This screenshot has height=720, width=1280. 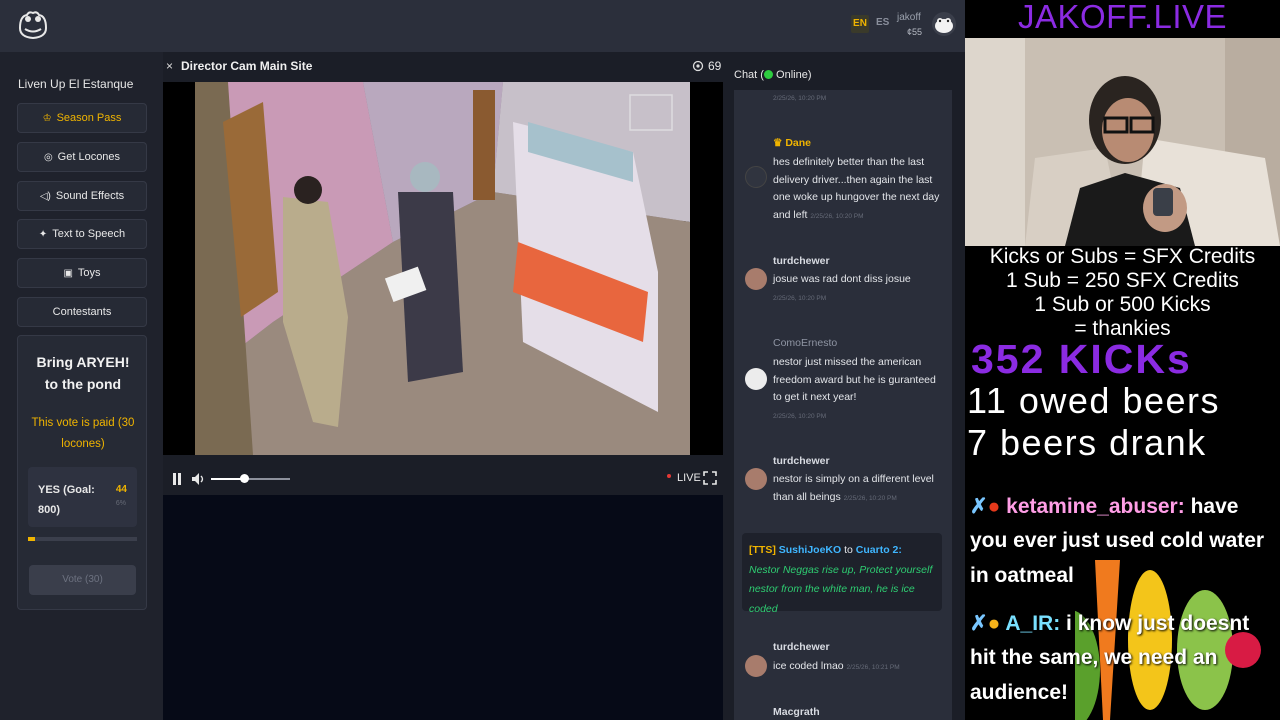 What do you see at coordinates (944, 24) in the screenshot?
I see `user-avatar-icon` at bounding box center [944, 24].